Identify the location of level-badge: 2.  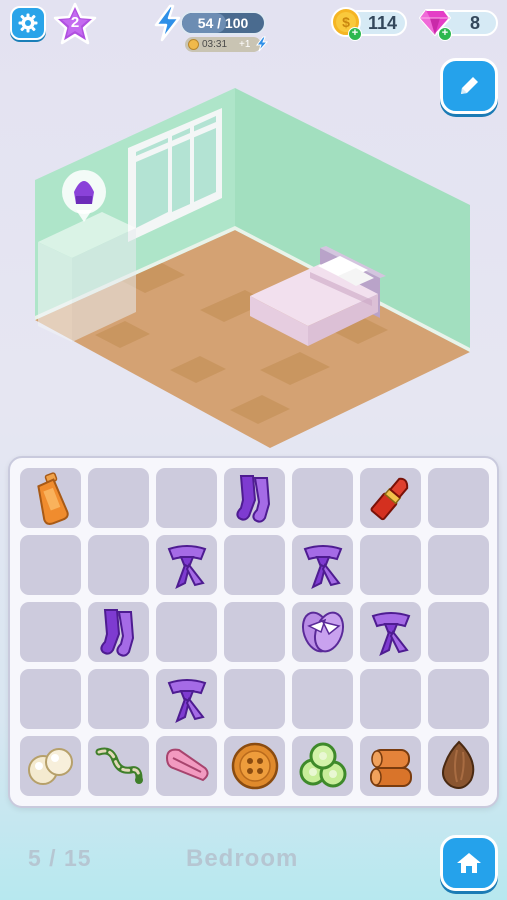
(75, 24).